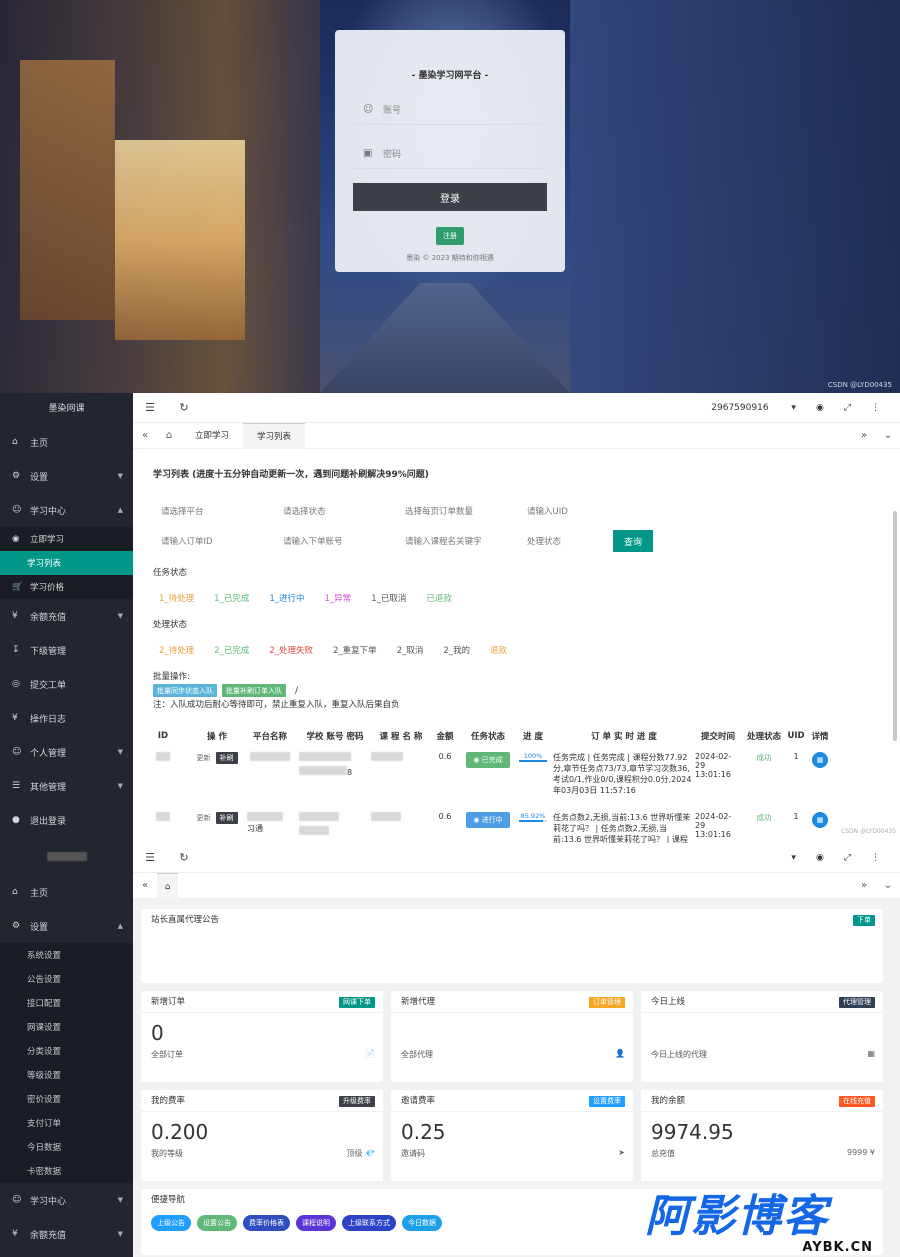 This screenshot has width=900, height=1257. What do you see at coordinates (607, 1101) in the screenshot?
I see `stat-card-badge: 设置费率` at bounding box center [607, 1101].